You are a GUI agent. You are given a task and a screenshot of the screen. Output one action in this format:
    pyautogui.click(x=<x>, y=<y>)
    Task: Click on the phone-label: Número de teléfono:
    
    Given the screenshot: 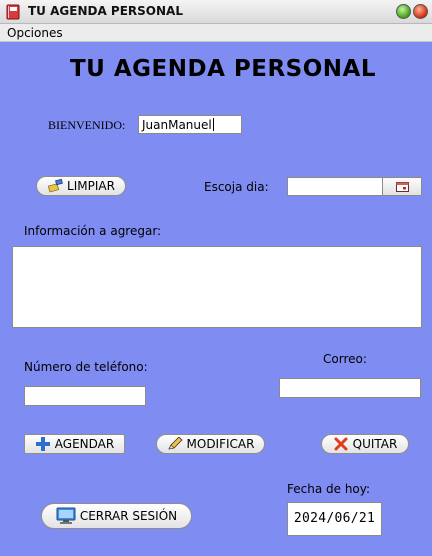 What is the action you would take?
    pyautogui.click(x=86, y=367)
    